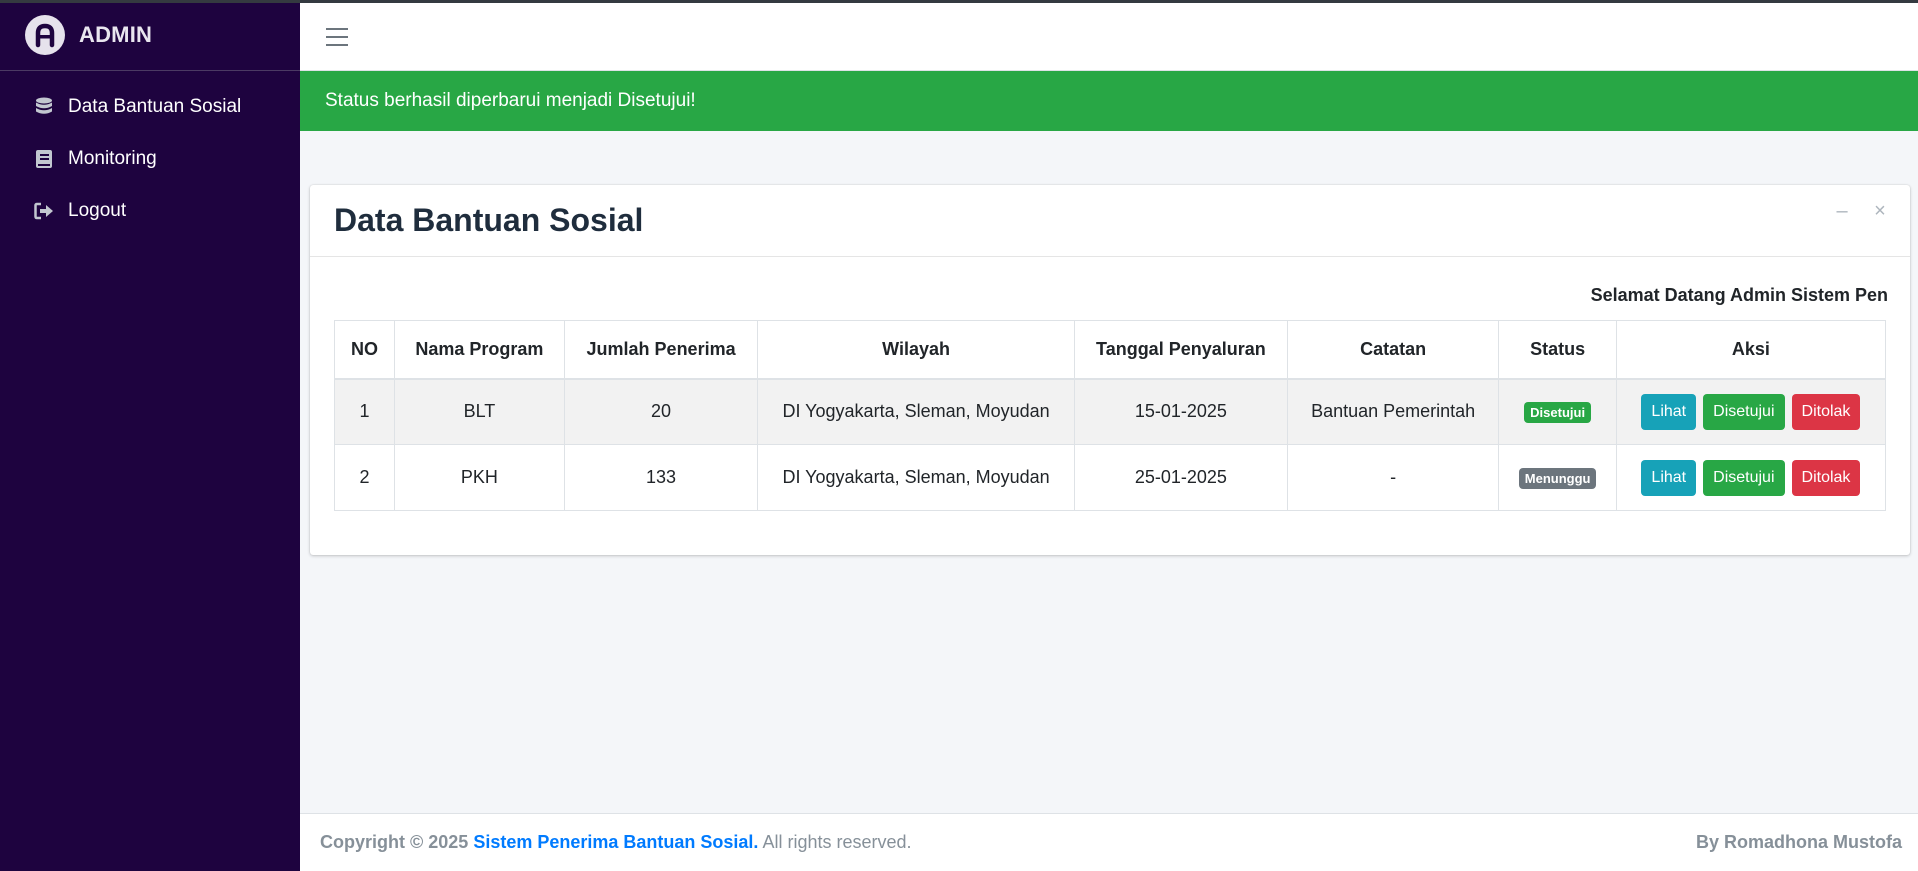  What do you see at coordinates (1739, 295) in the screenshot?
I see `welcome-text: Selamat Datang Admin Sistem Pen` at bounding box center [1739, 295].